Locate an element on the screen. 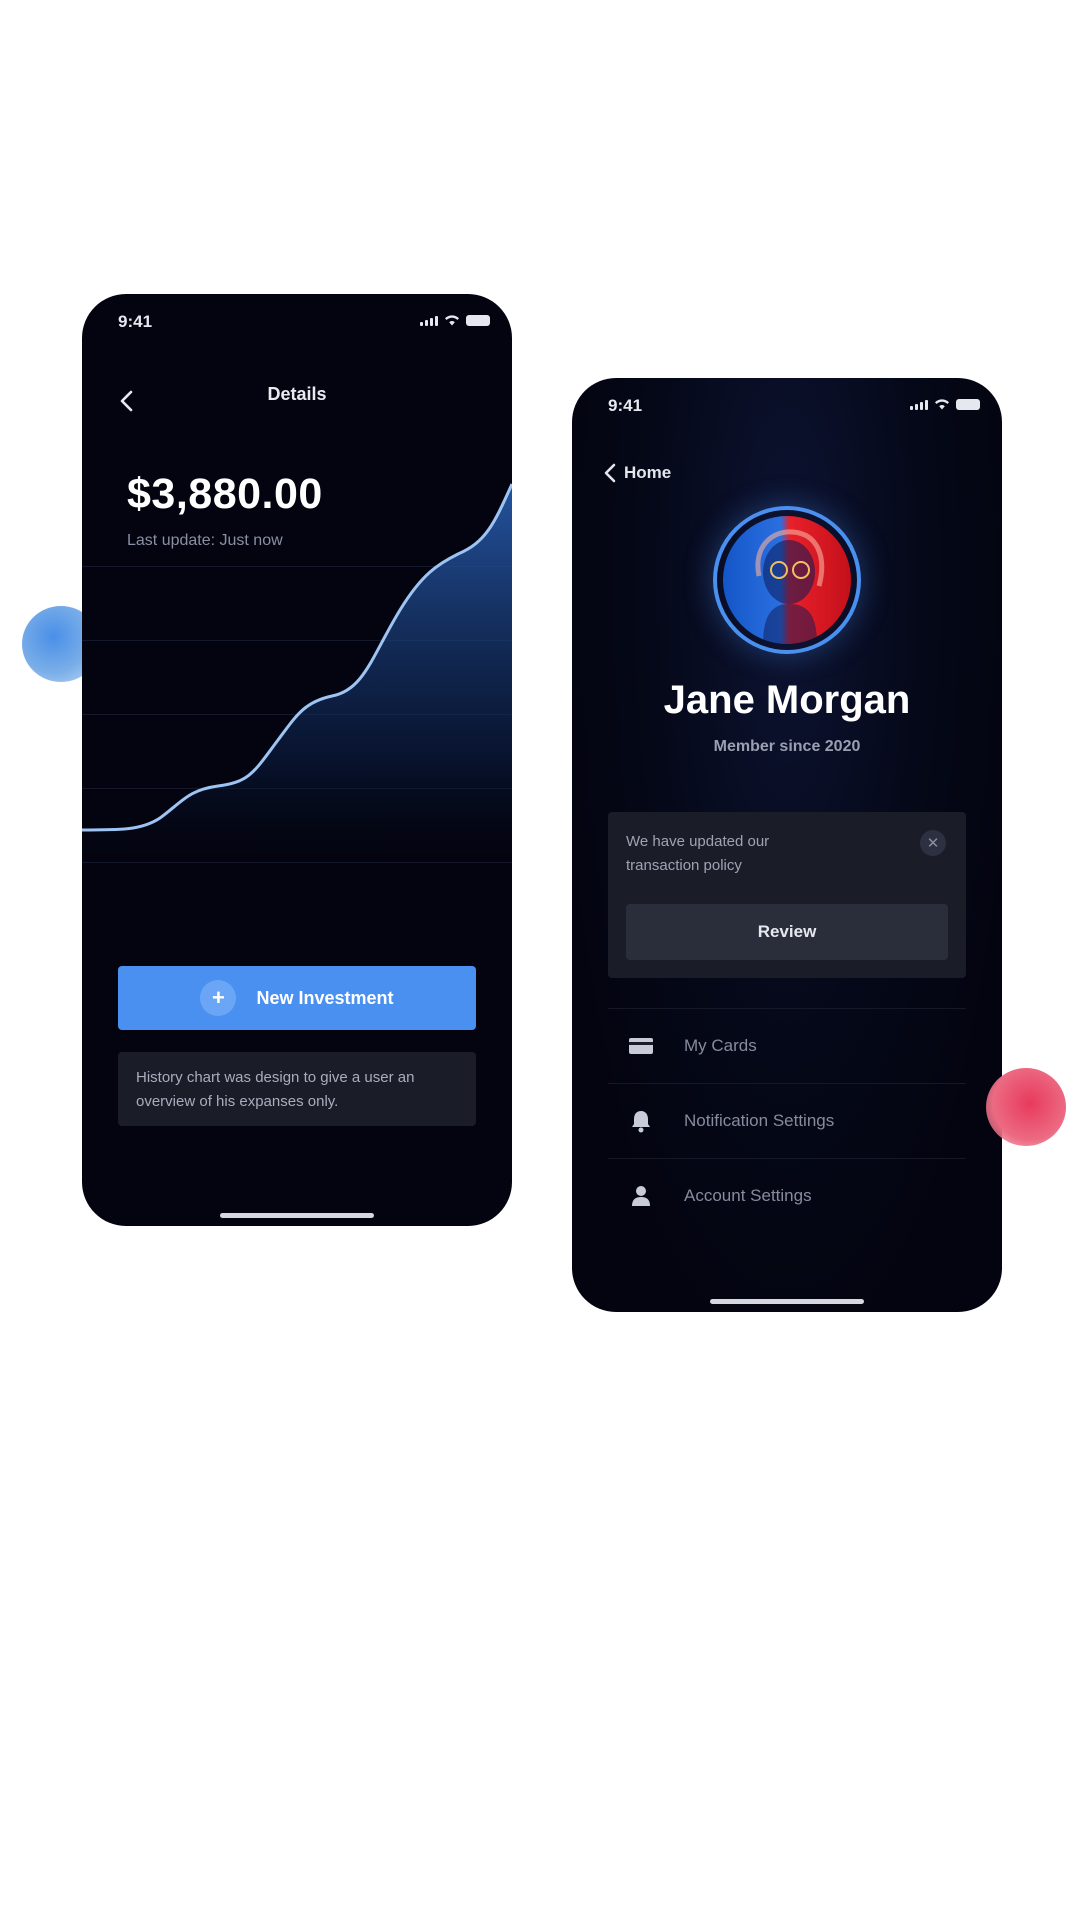 Image resolution: width=1080 pixels, height=1920 pixels. user-name: Jane Morgan is located at coordinates (787, 700).